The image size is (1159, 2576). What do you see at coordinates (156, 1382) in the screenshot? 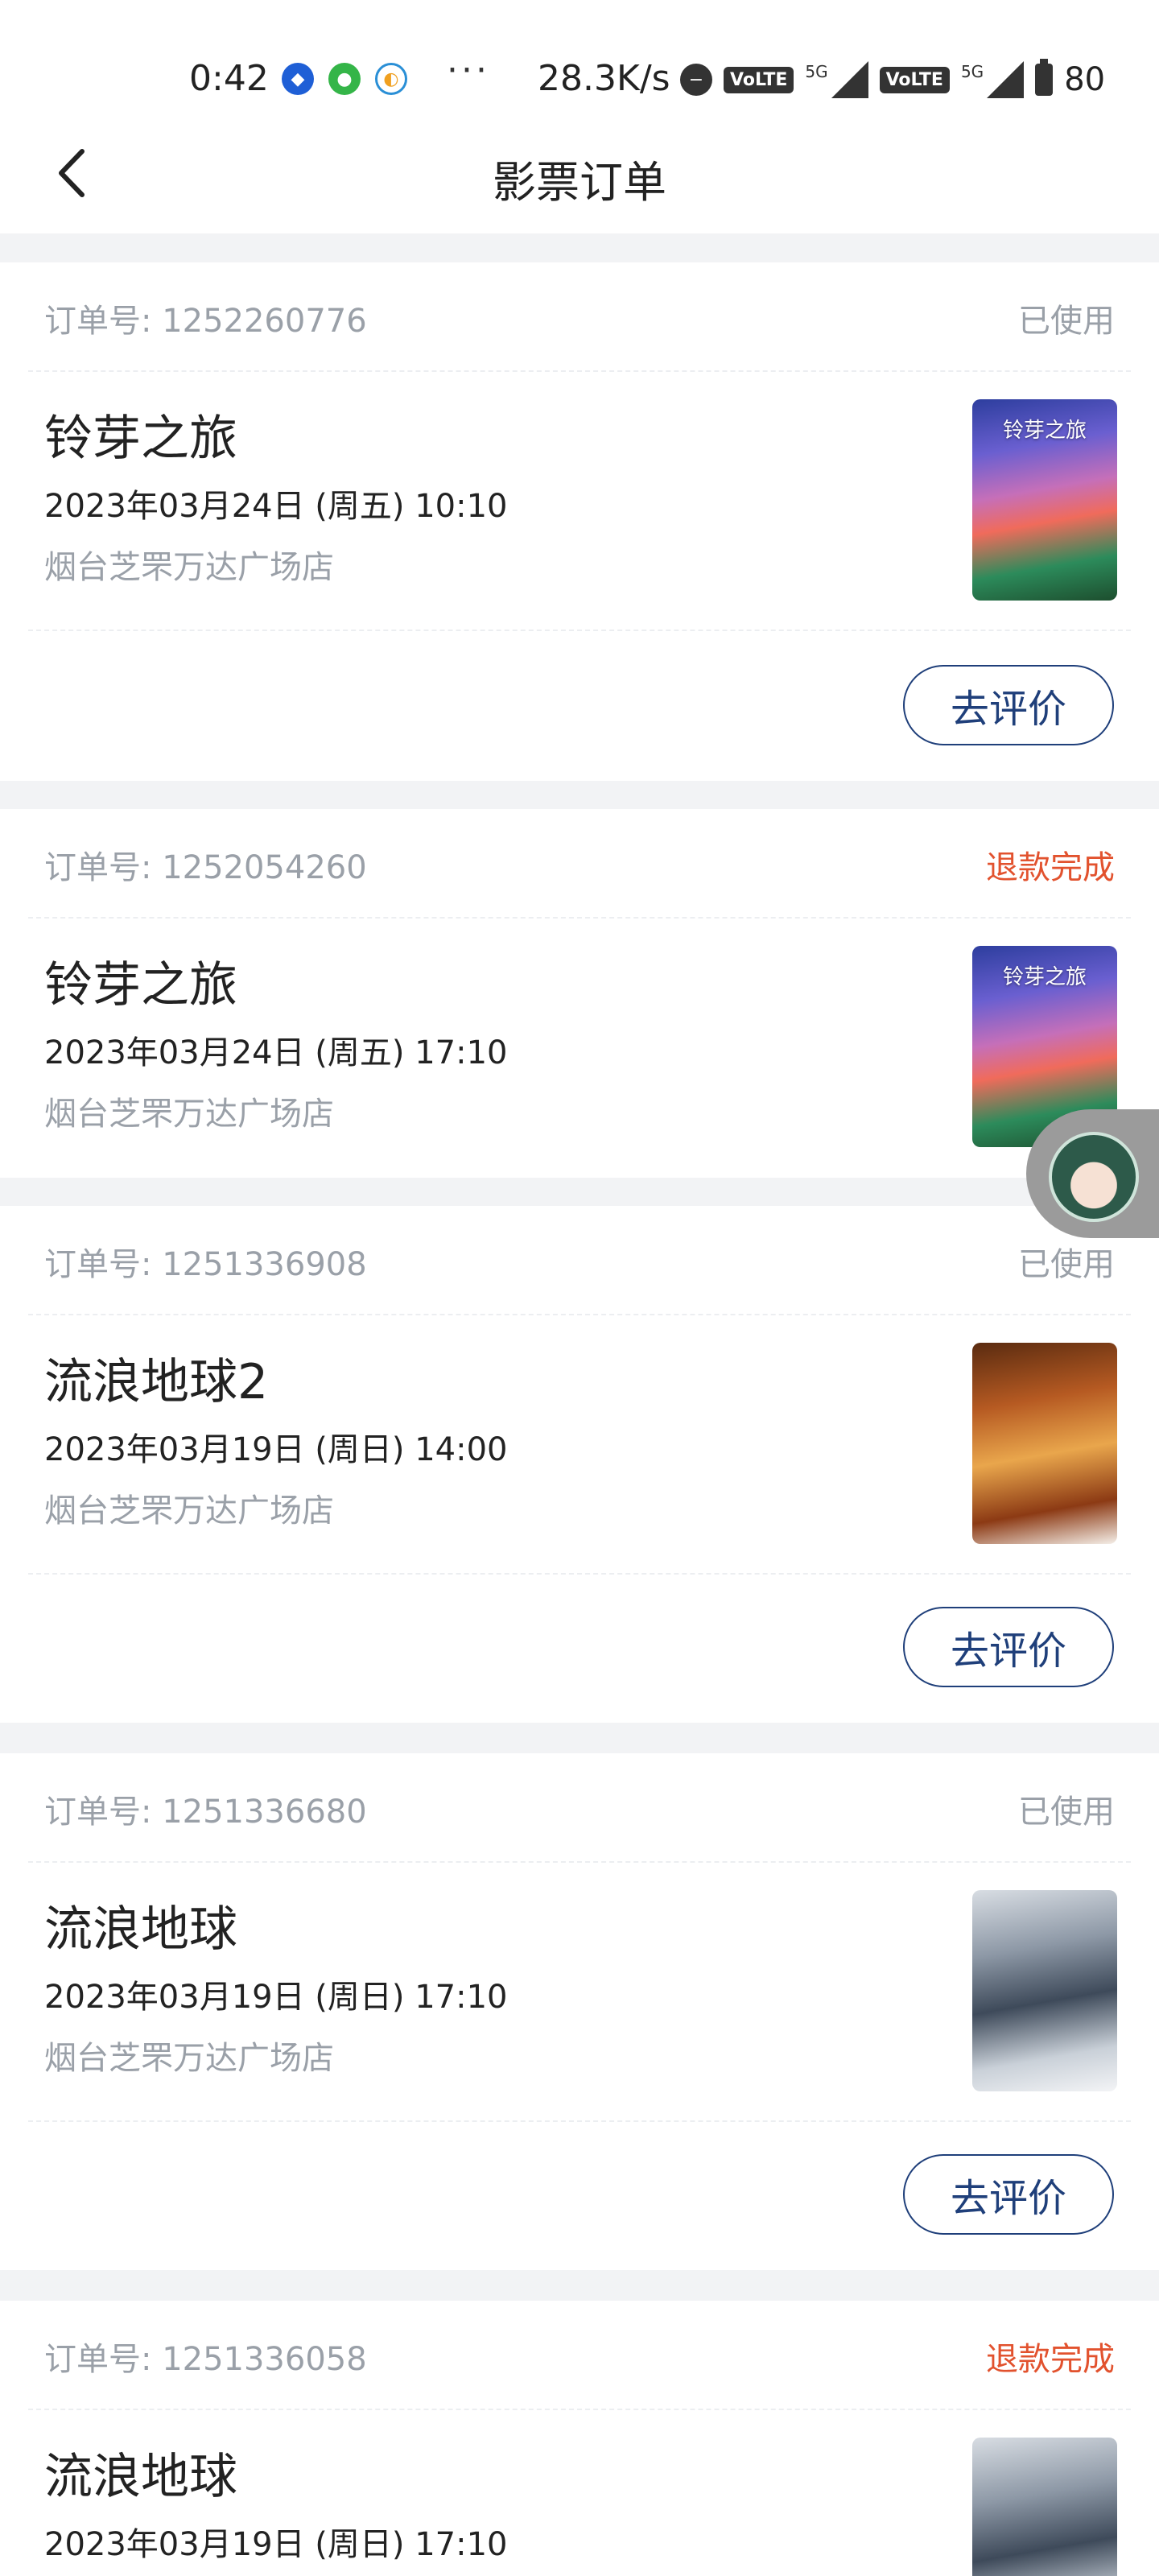
I see `movie-title: 流浪地球2` at bounding box center [156, 1382].